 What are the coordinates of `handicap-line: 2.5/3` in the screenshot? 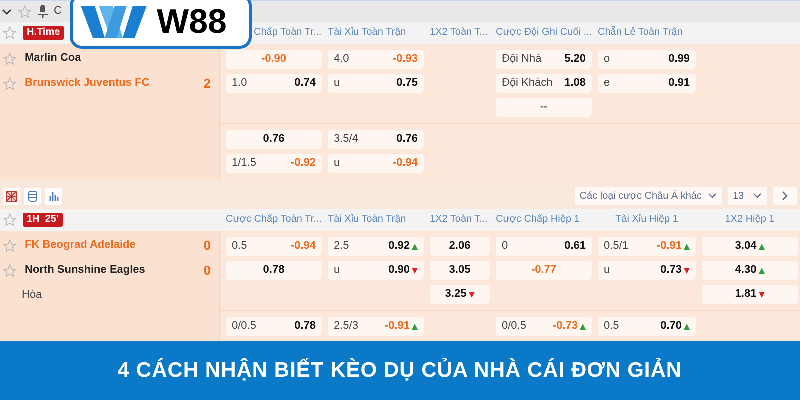 It's located at (346, 326).